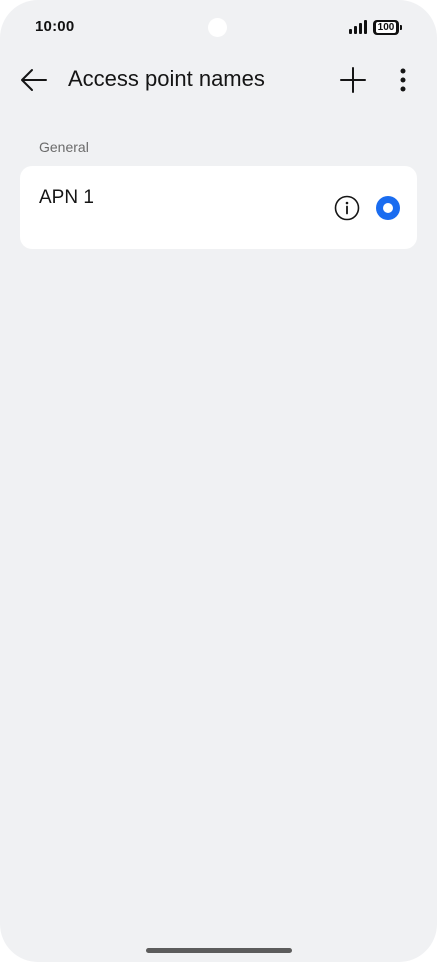 The height and width of the screenshot is (962, 437). What do you see at coordinates (217, 27) in the screenshot?
I see `camera-cutout` at bounding box center [217, 27].